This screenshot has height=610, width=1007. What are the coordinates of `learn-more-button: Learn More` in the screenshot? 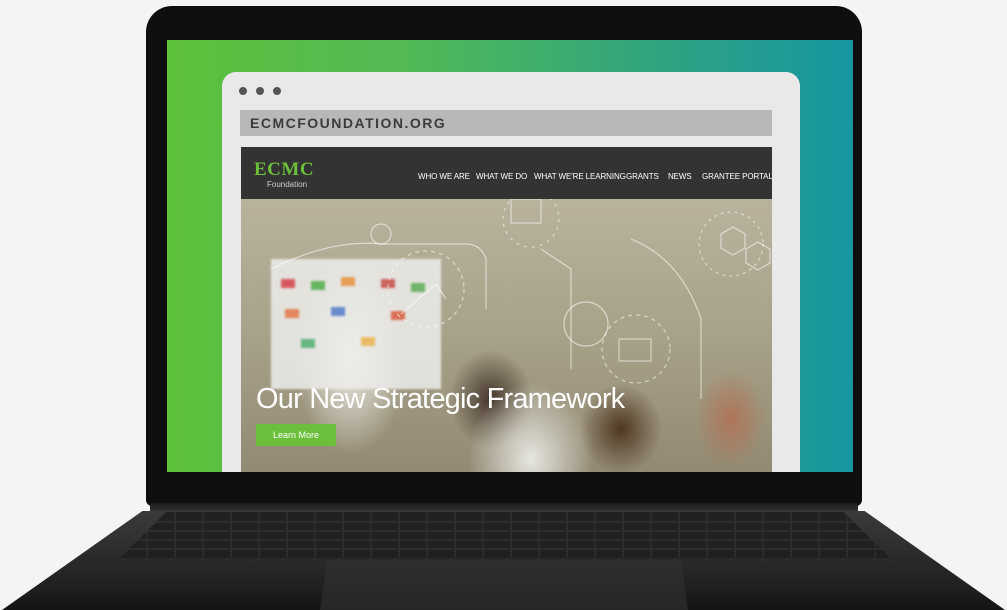 It's located at (296, 435).